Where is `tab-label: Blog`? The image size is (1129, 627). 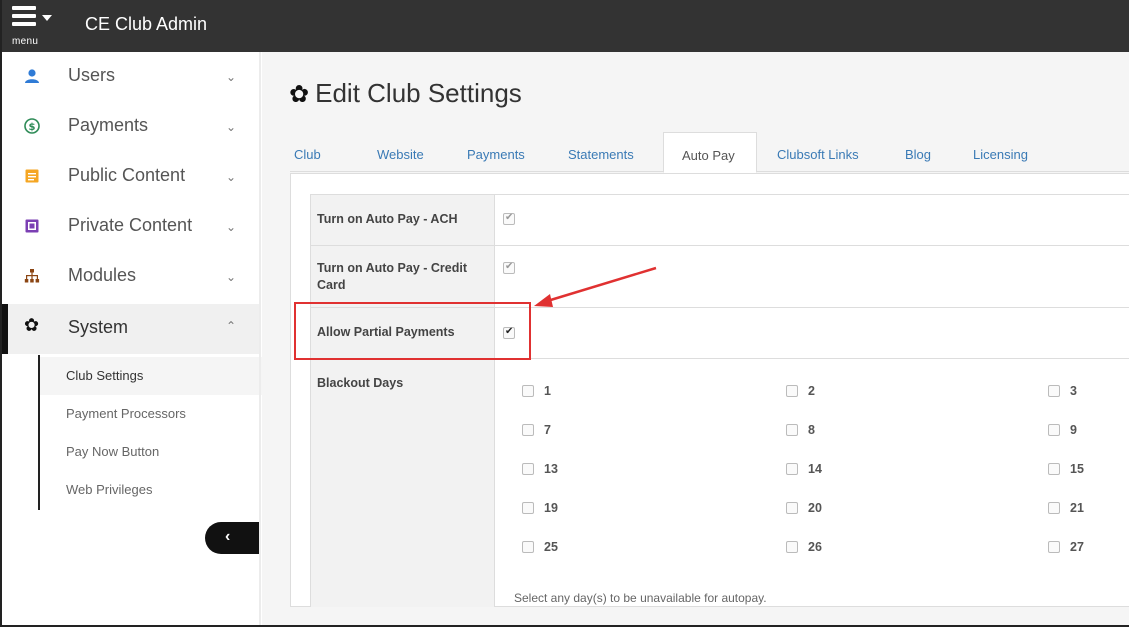 tab-label: Blog is located at coordinates (918, 154).